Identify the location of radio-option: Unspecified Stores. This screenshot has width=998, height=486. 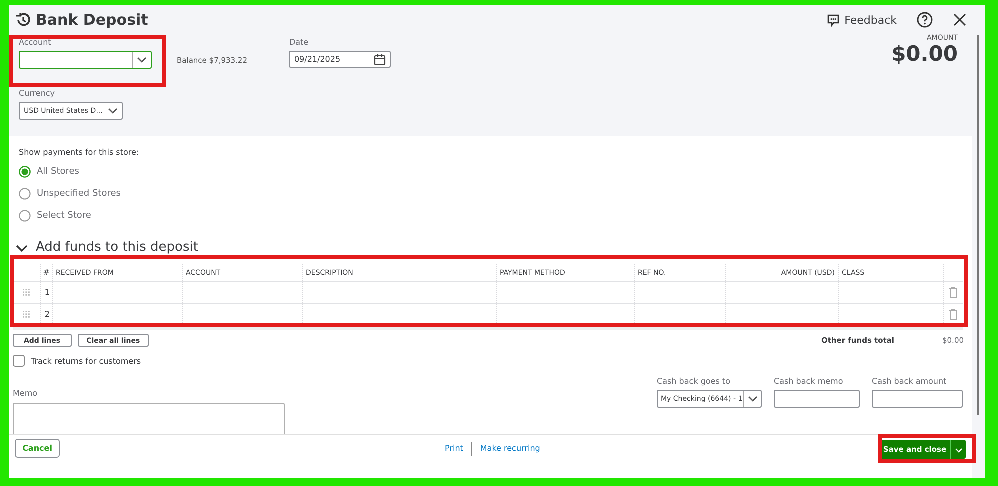
(495, 194).